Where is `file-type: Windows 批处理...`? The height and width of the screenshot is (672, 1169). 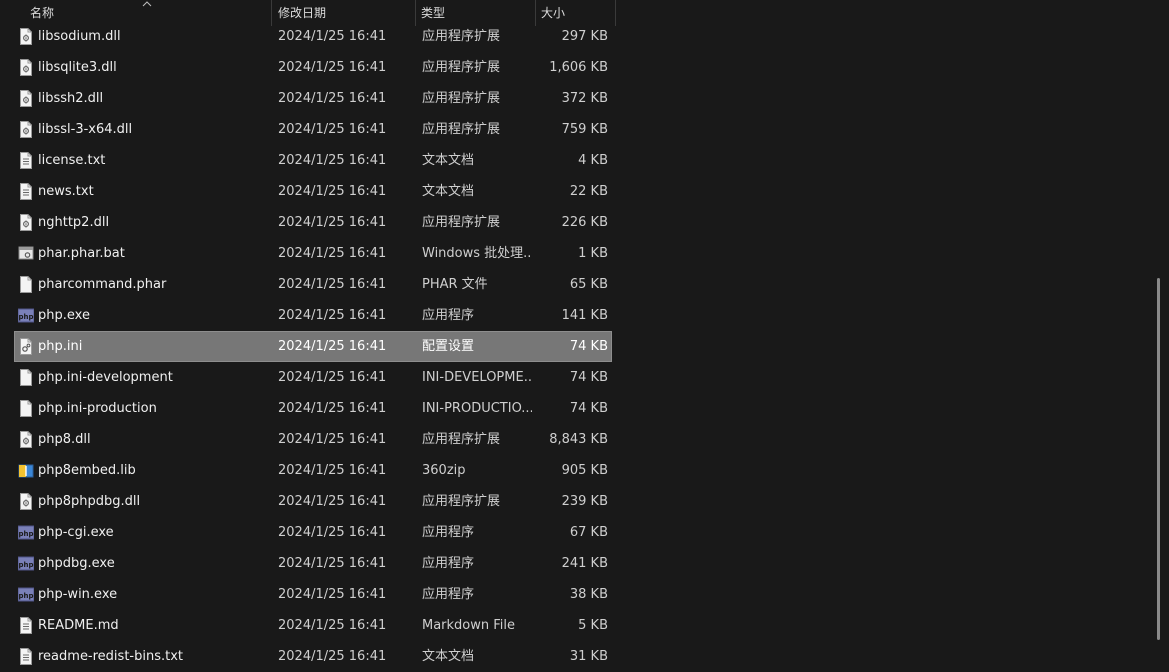
file-type: Windows 批处理... is located at coordinates (477, 253).